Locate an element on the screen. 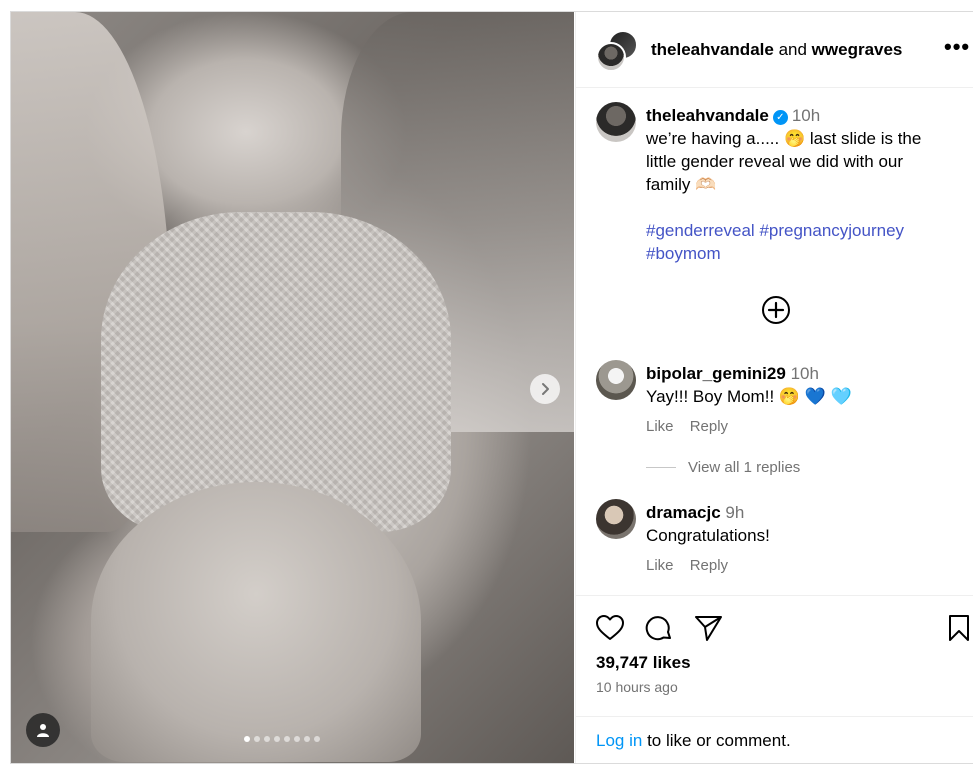  person-icon is located at coordinates (43, 730).